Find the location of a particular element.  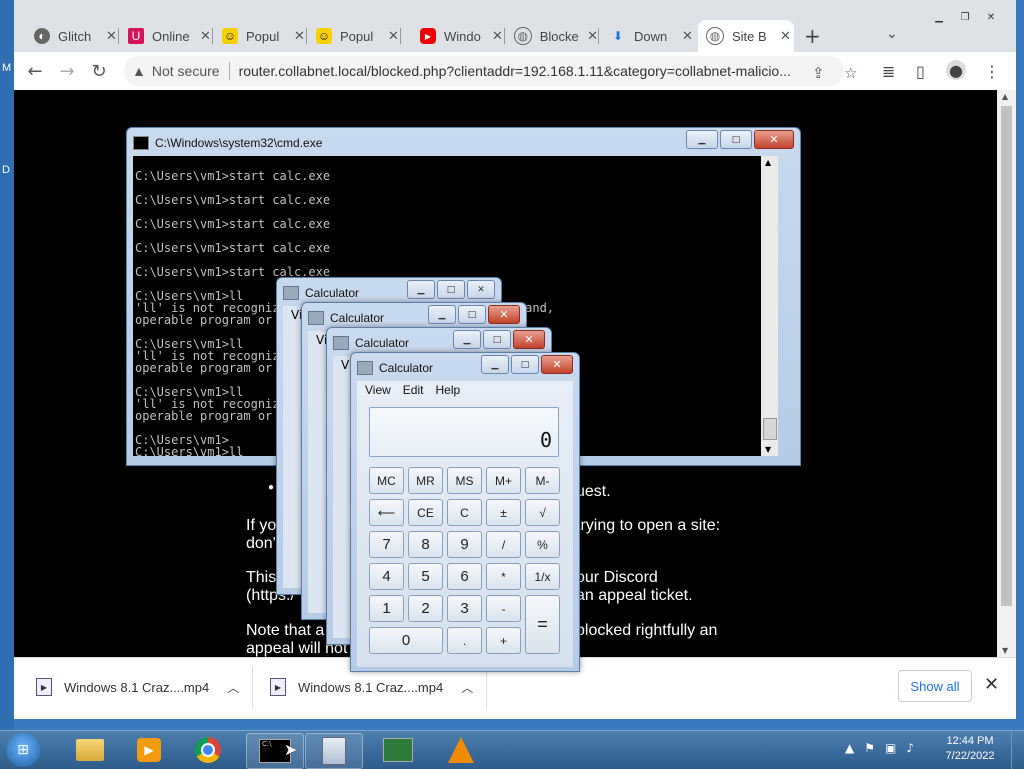

m-plus-button: M+ is located at coordinates (503, 480).